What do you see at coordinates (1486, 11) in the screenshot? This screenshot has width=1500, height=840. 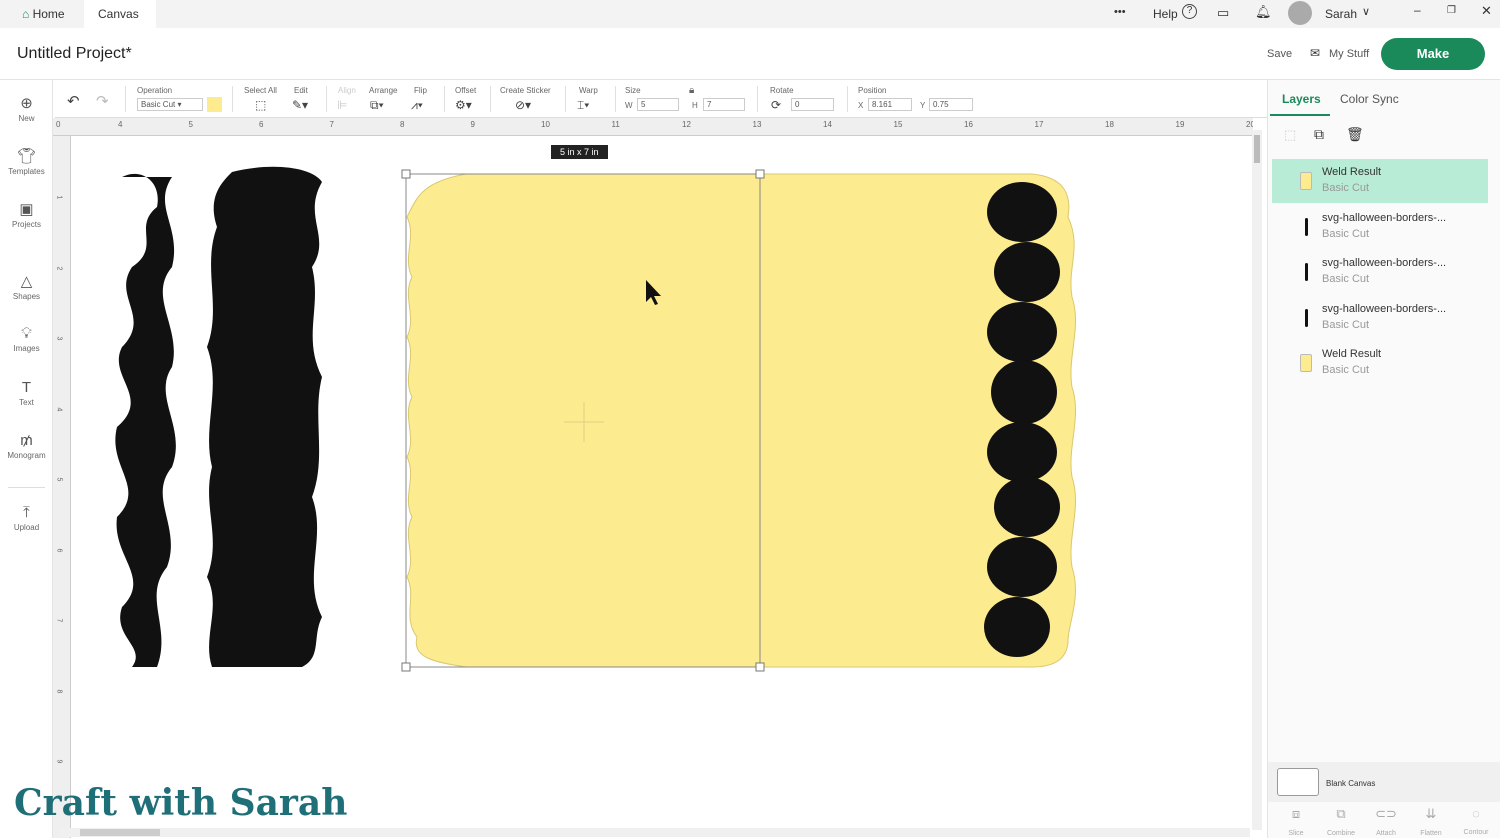 I see `close-button: ✕` at bounding box center [1486, 11].